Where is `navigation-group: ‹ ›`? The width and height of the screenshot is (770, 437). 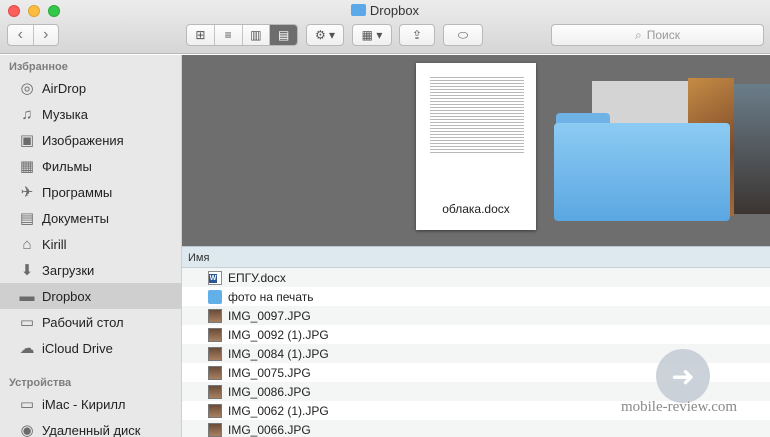
navigation-group: ‹ › is located at coordinates (33, 35).